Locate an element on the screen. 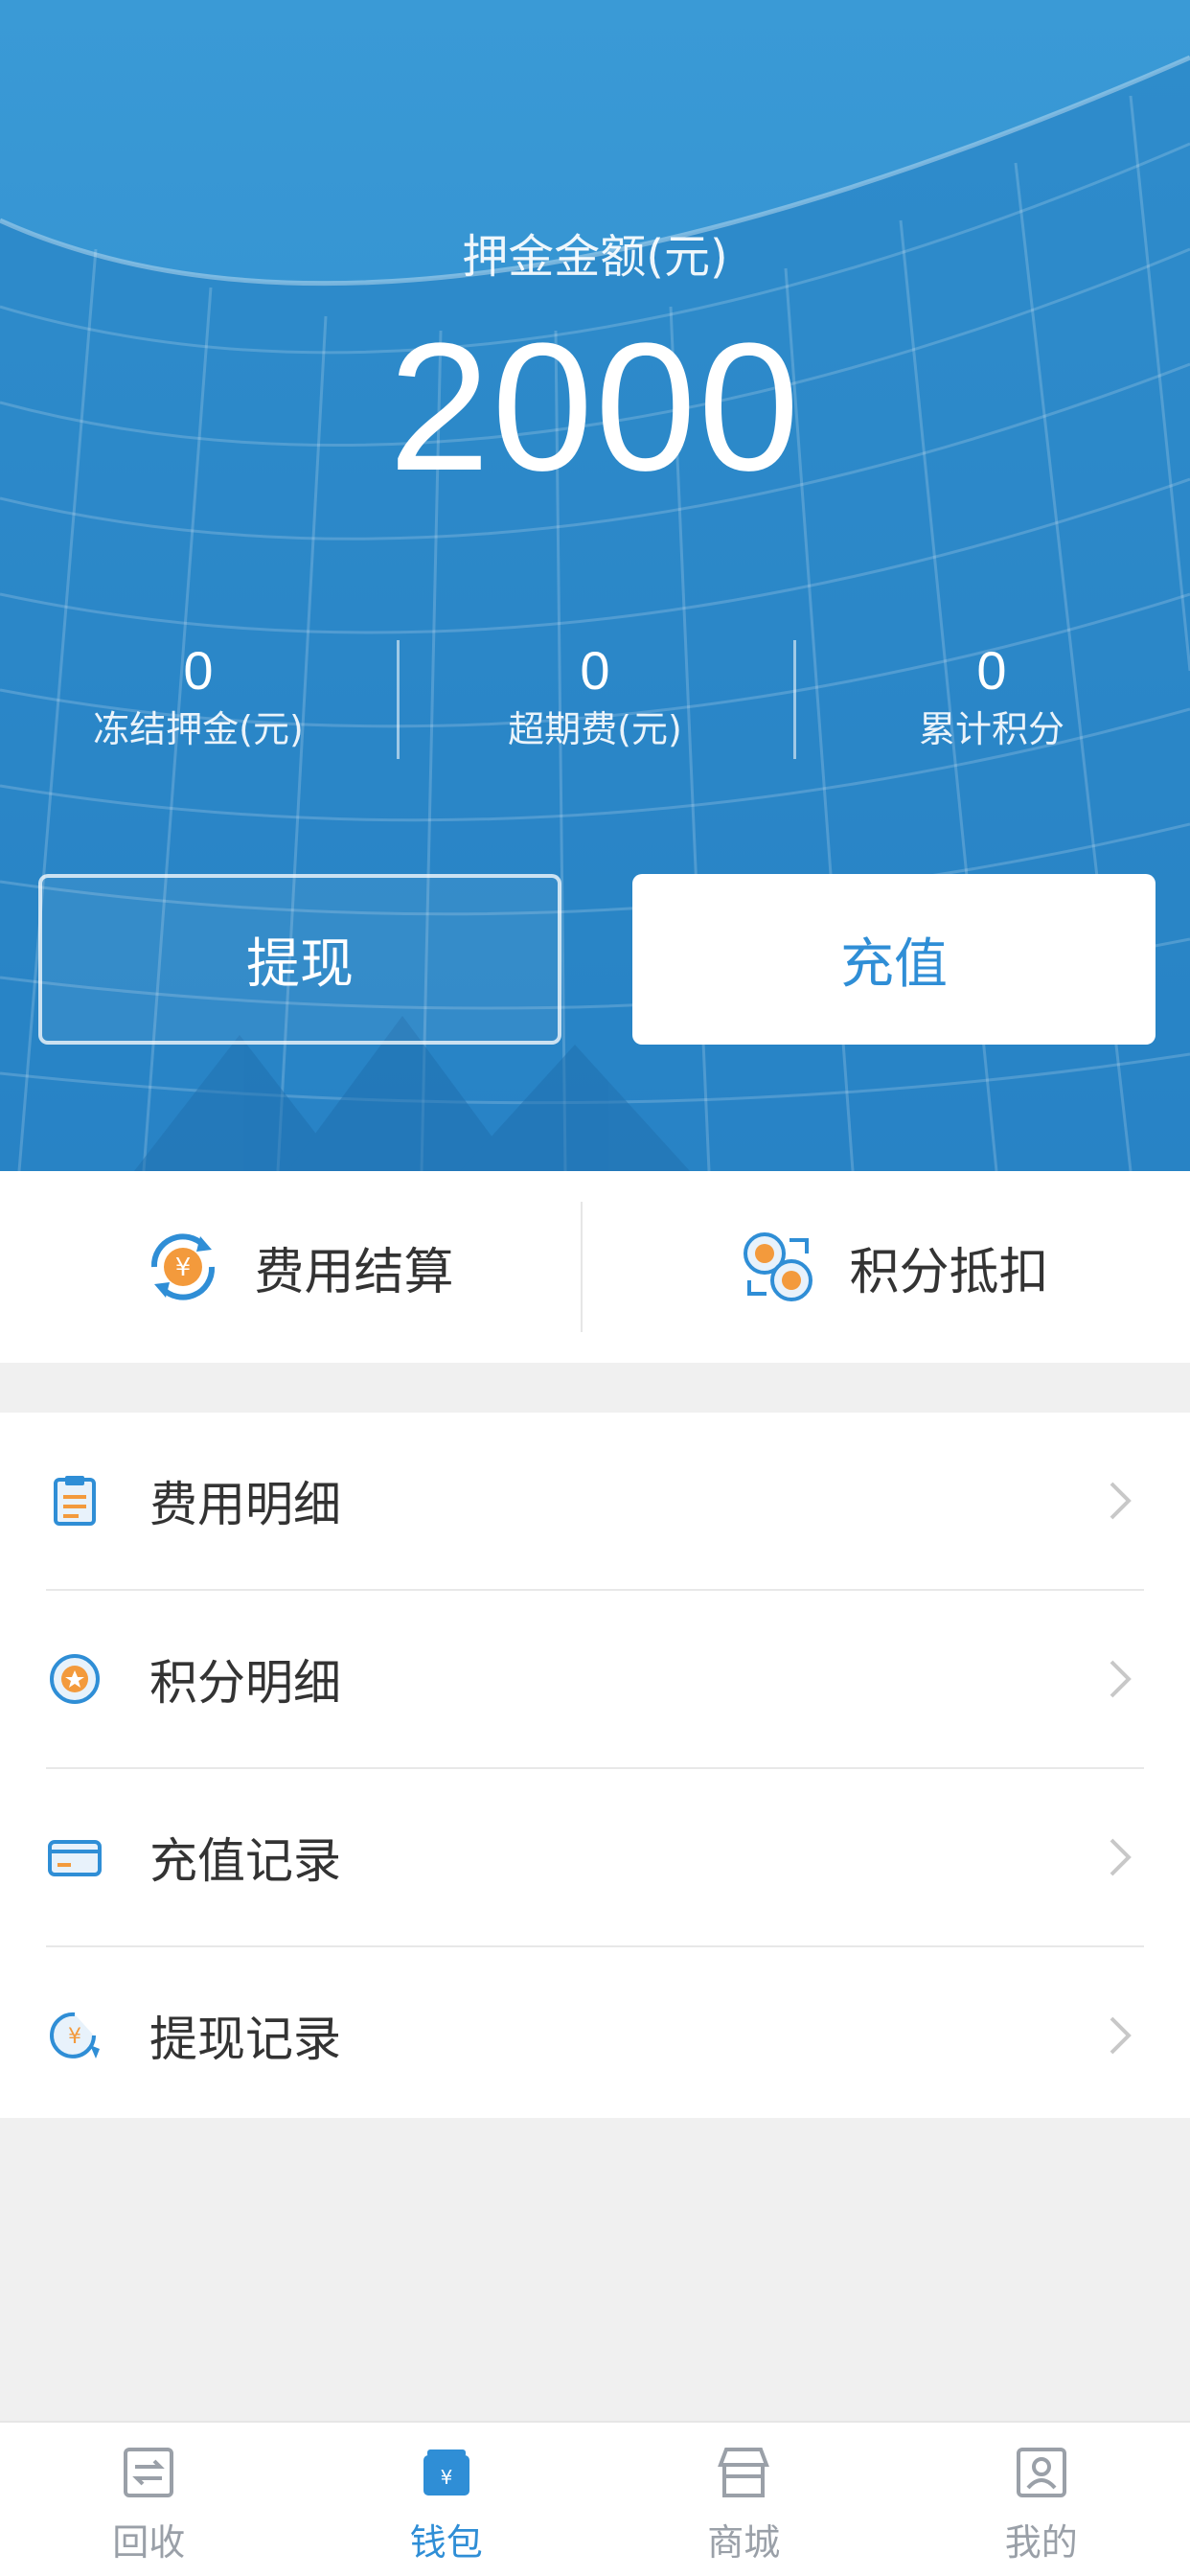  wallet-icon: ¥ is located at coordinates (446, 2473).